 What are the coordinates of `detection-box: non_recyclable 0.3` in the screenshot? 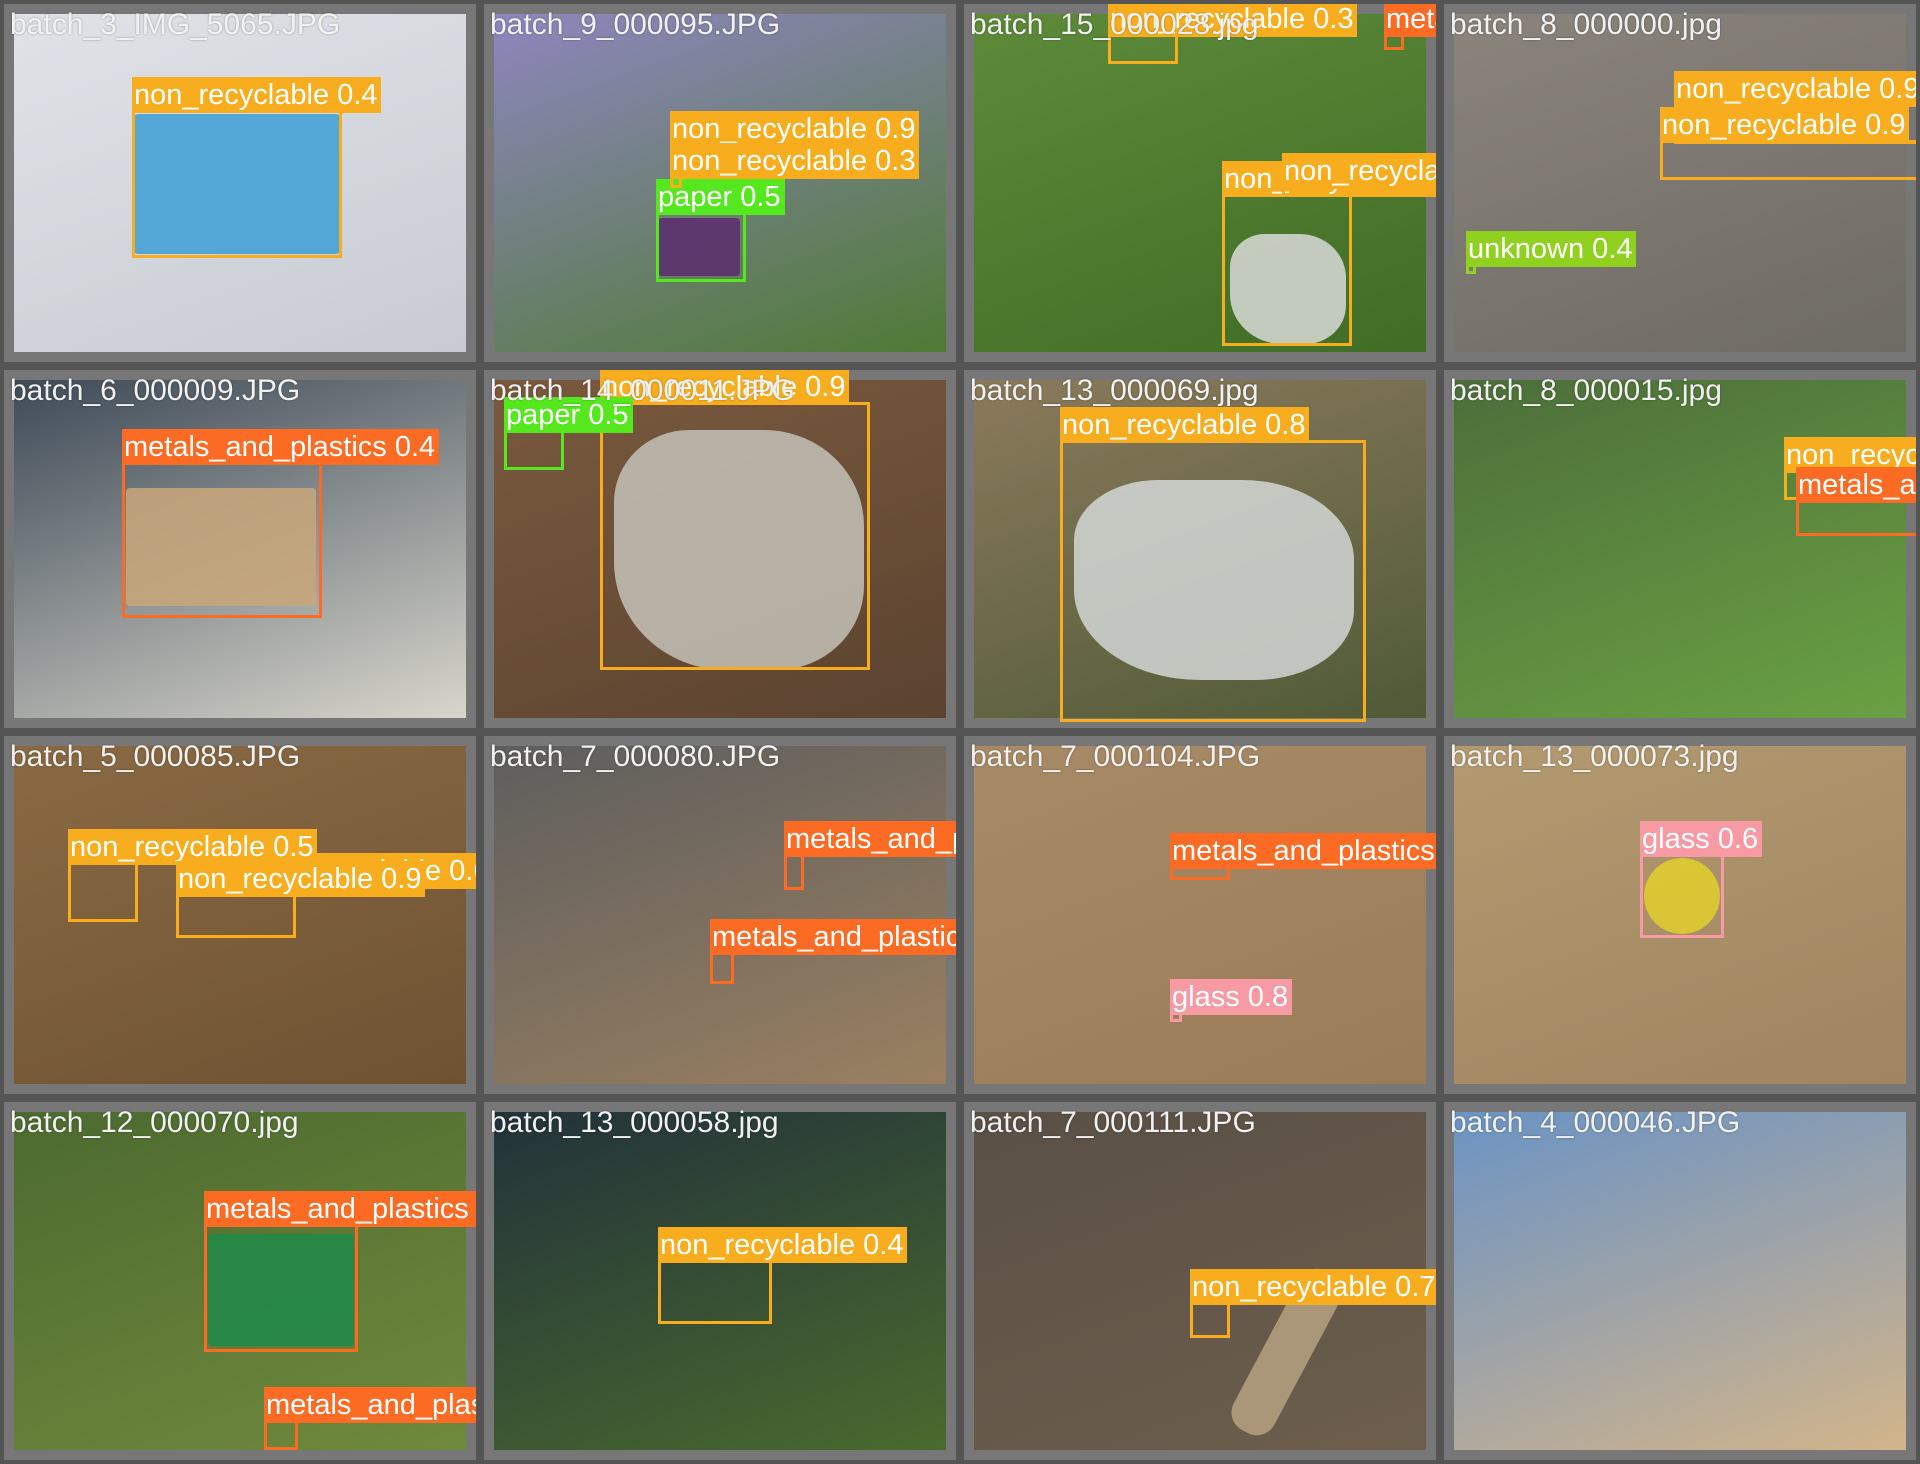 It's located at (795, 165).